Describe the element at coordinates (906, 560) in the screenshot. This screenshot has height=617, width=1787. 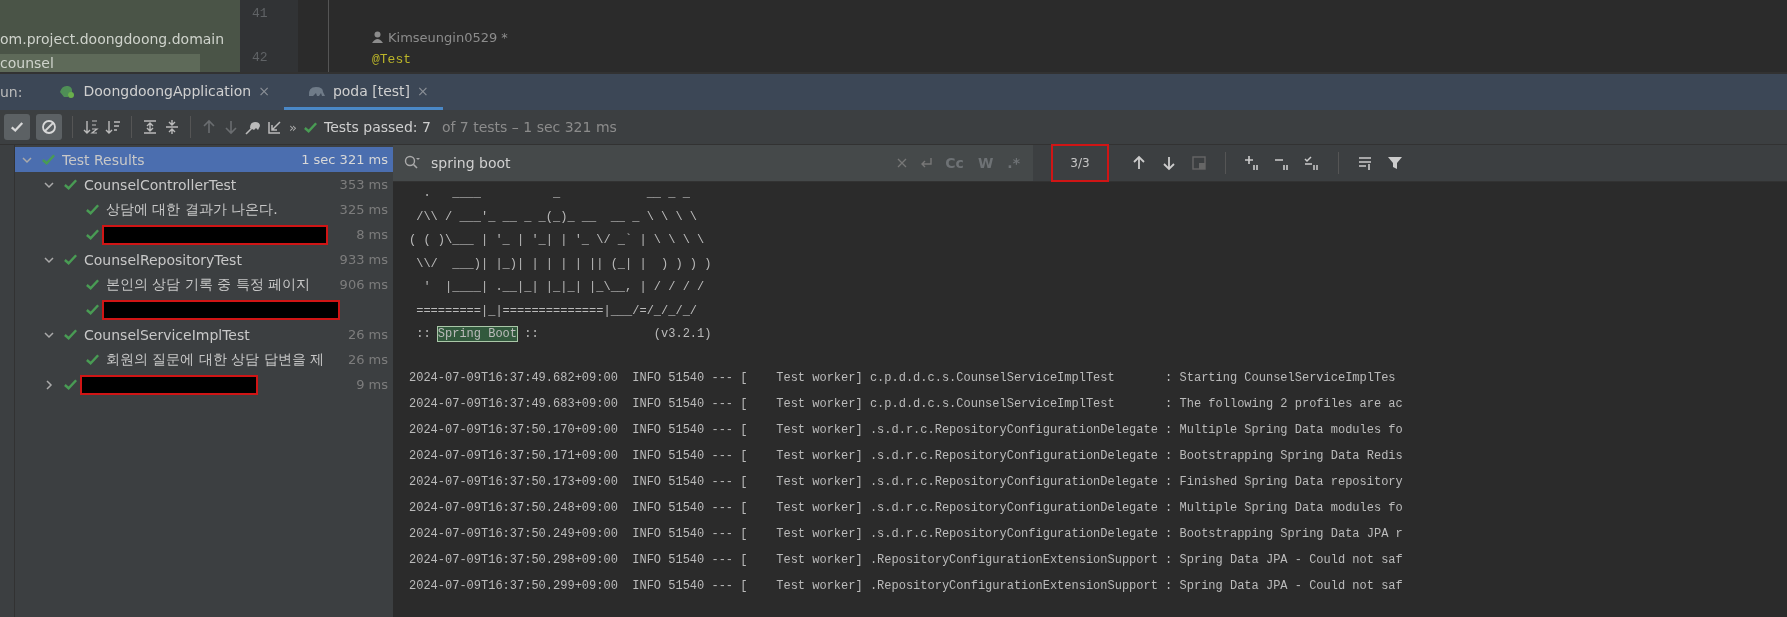
I see `log-line: 2024-07-09T16:37:50.298+09:00 INFO 51540 --- [ Test worker] .RepositoryConfigurationExtensionSupport : Spring Data JPA - Could not saf` at that location.